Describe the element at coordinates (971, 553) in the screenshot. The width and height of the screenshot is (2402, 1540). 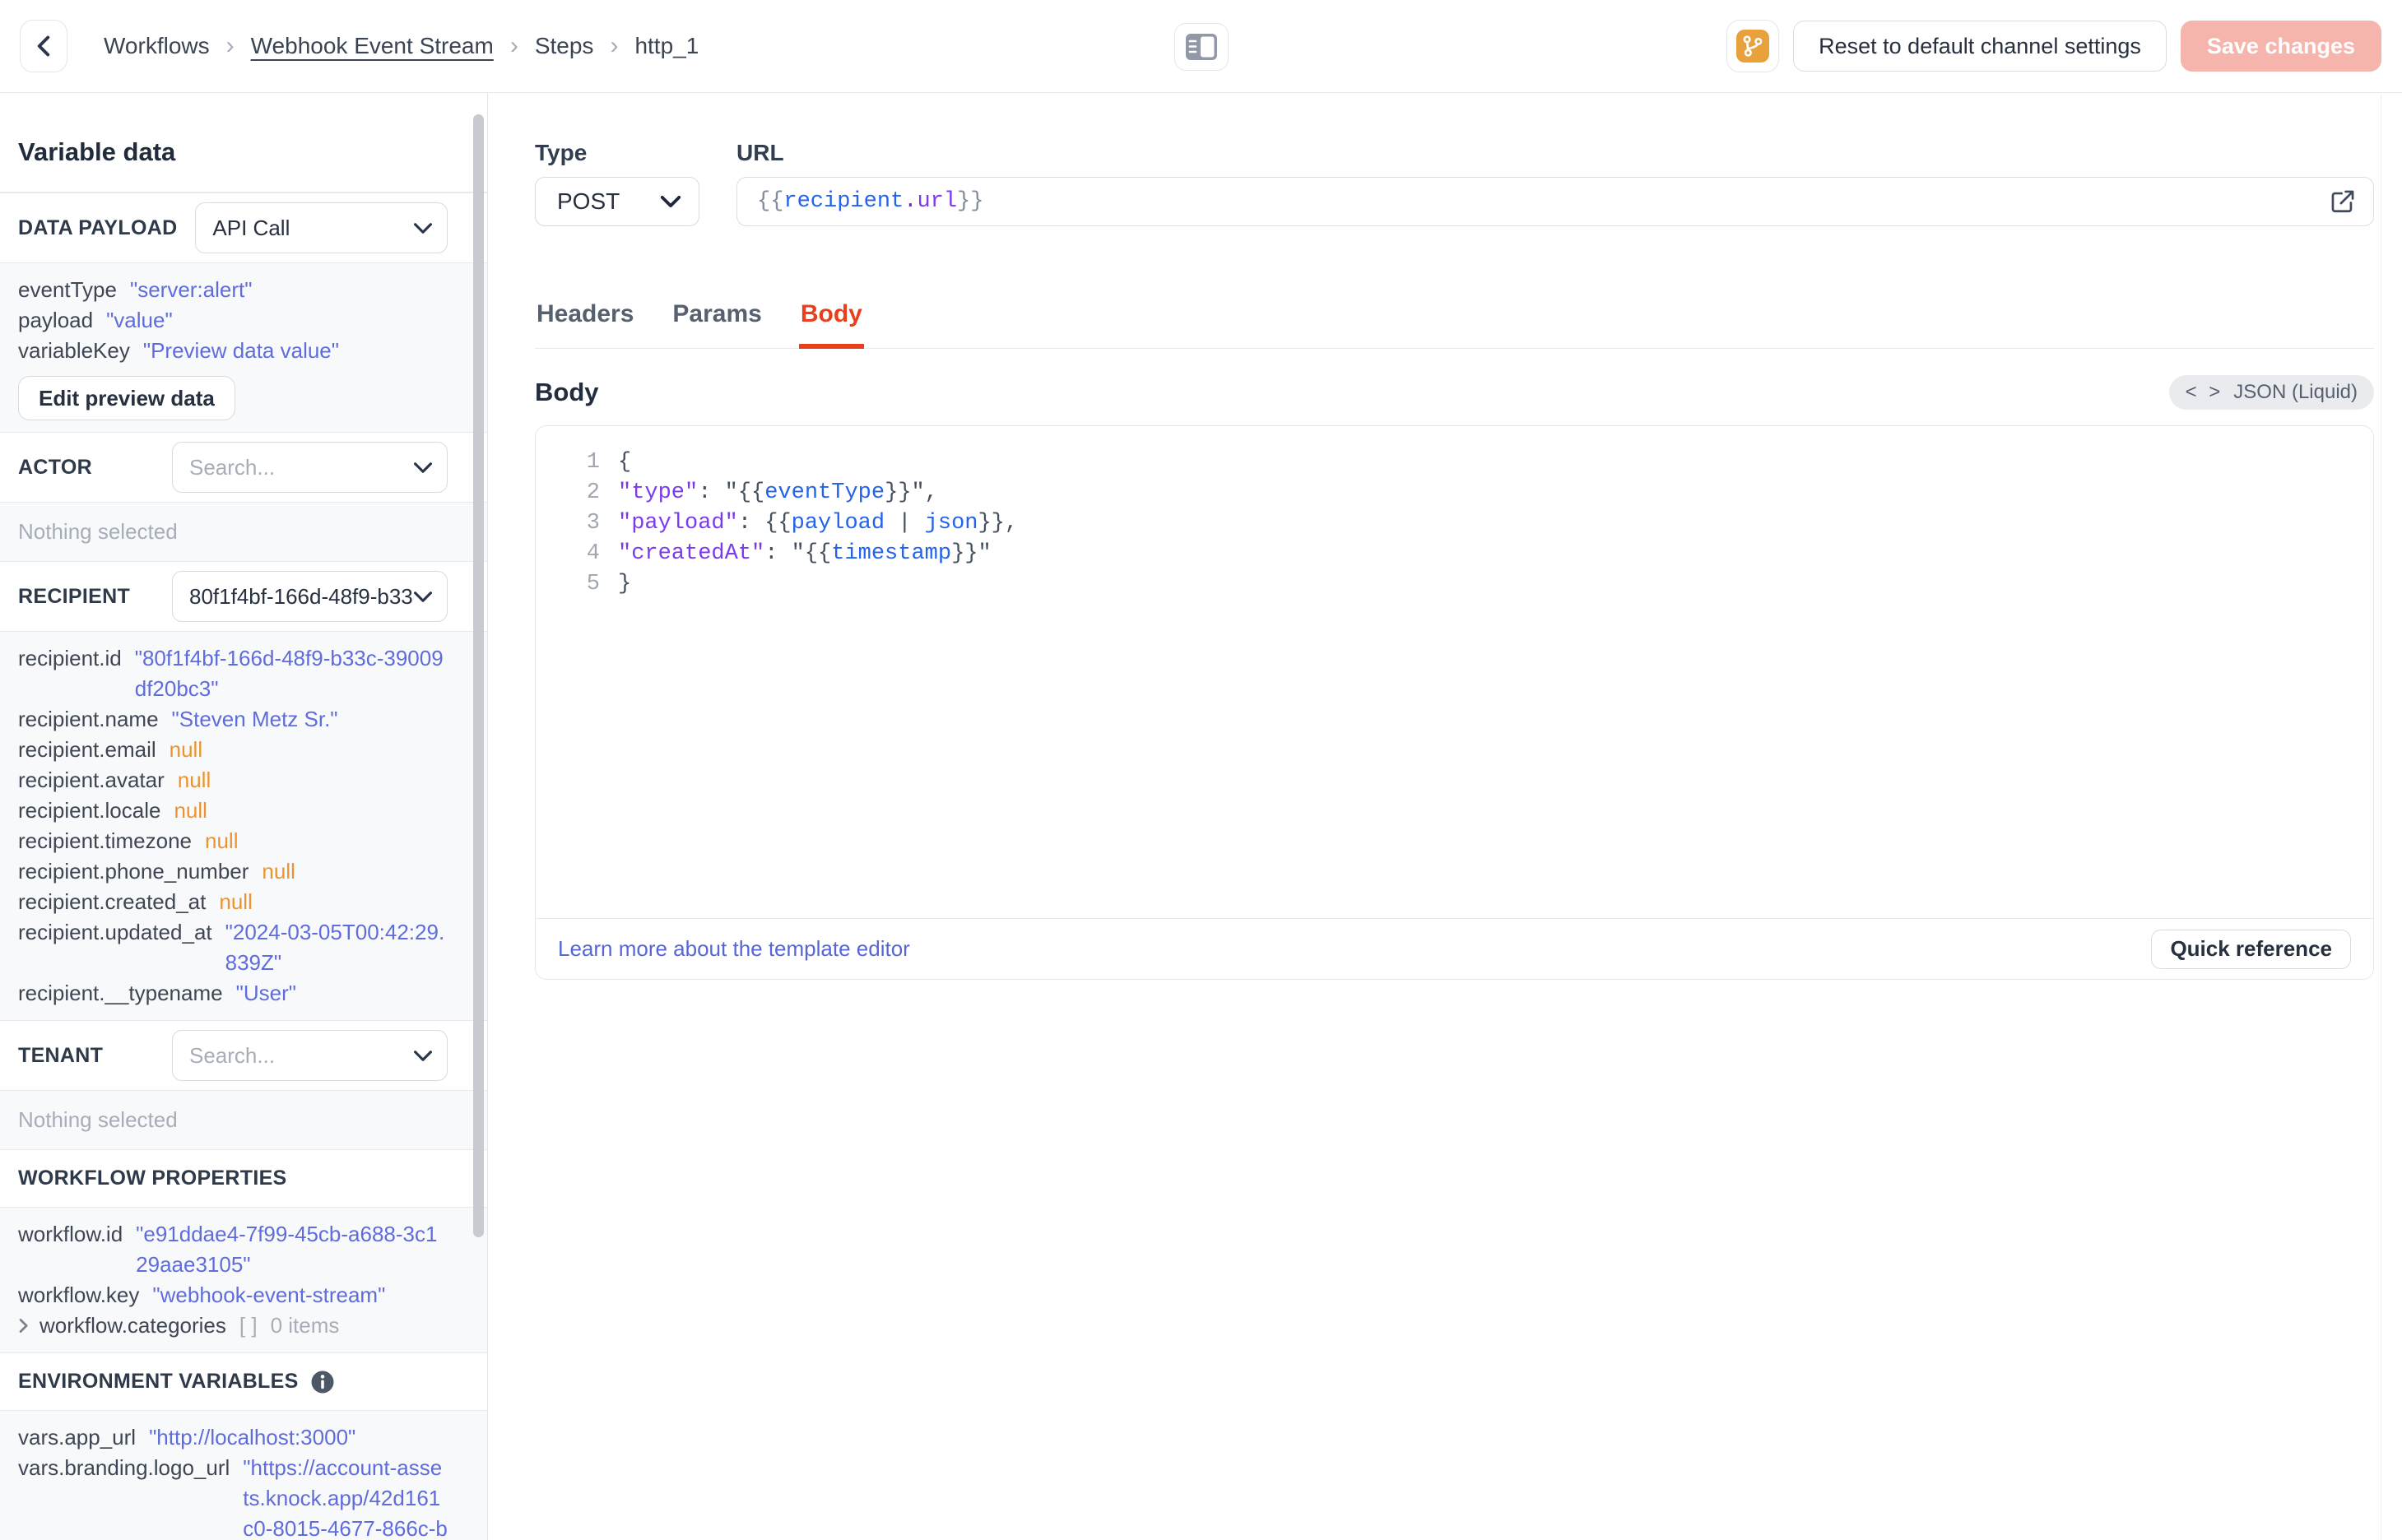
I see `token: }}"` at that location.